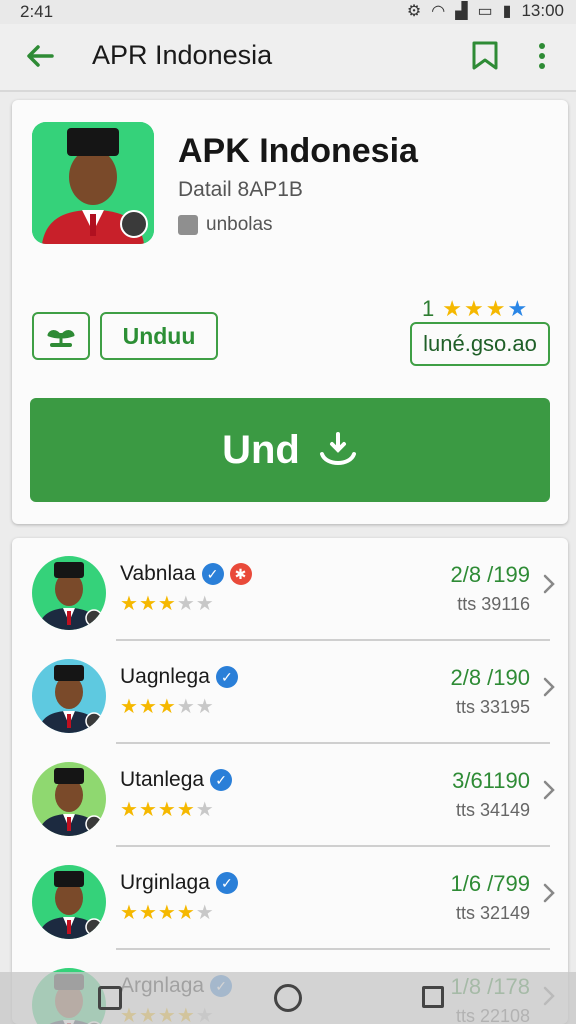 The image size is (576, 1024). I want to click on list-item-title: Utanlega ✓, so click(176, 780).